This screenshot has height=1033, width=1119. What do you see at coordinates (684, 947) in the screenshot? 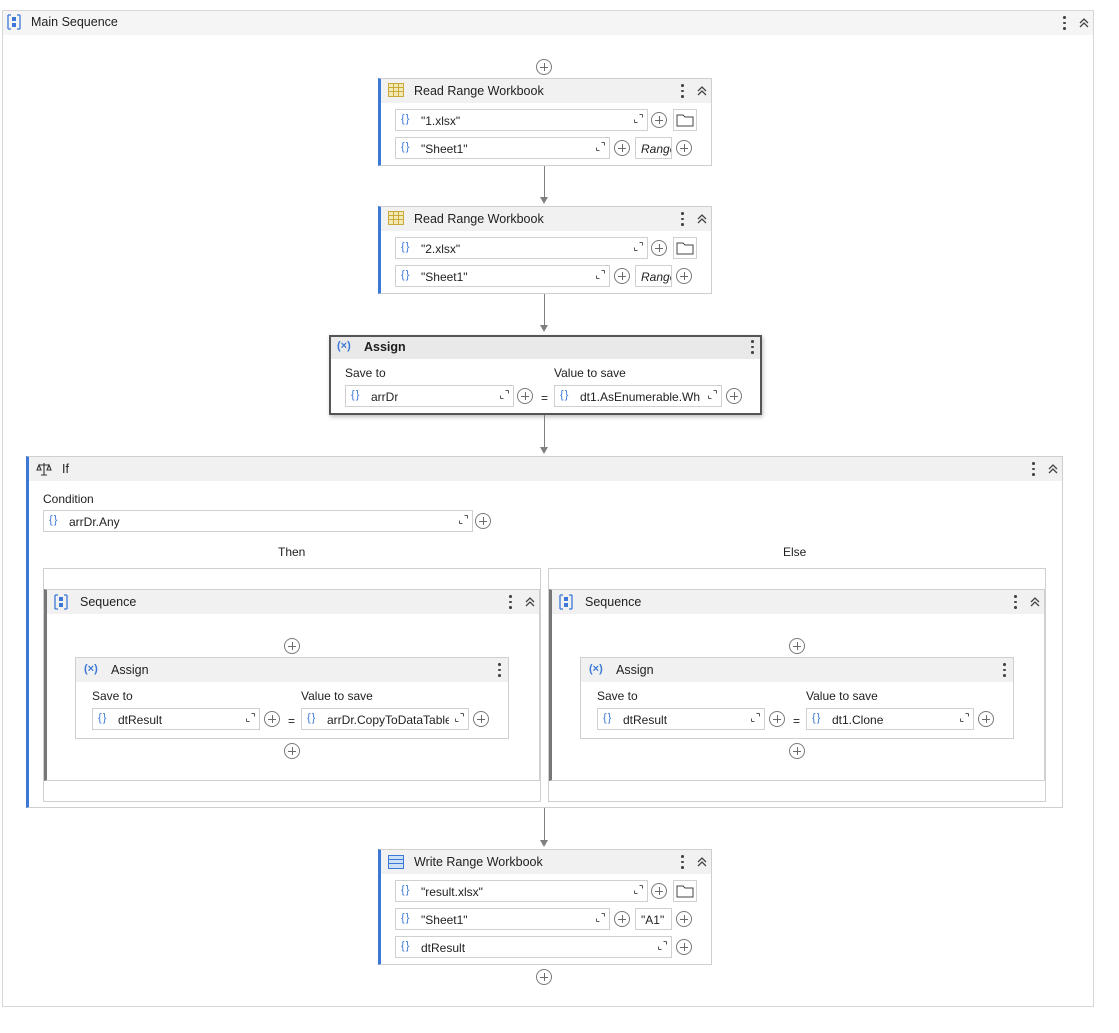
I see `write-range-table-add-icon` at bounding box center [684, 947].